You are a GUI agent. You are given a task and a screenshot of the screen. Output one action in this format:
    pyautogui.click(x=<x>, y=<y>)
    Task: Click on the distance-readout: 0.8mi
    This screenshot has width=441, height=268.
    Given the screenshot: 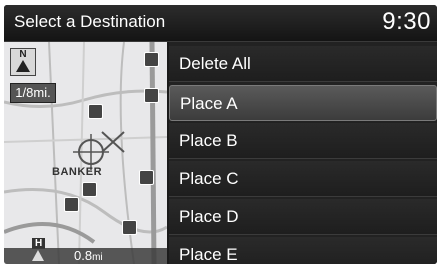 What is the action you would take?
    pyautogui.click(x=88, y=256)
    